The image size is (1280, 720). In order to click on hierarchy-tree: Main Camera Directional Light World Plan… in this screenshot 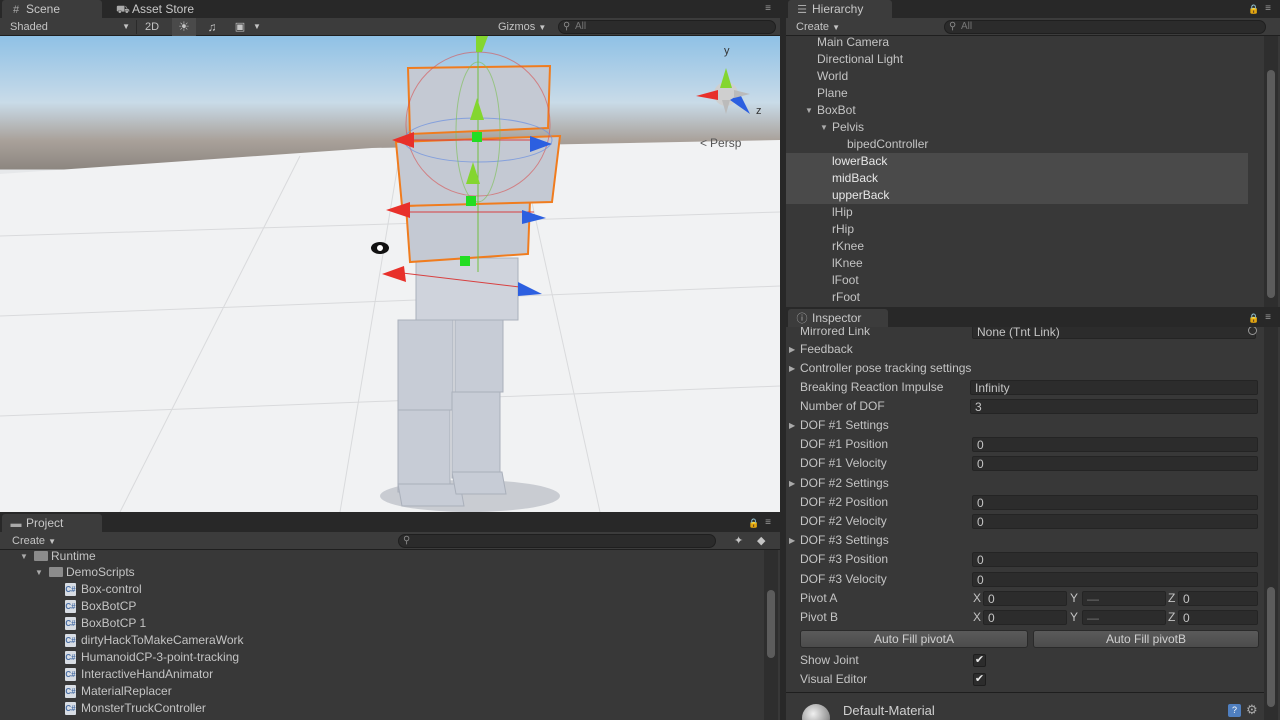, I will do `click(1025, 170)`.